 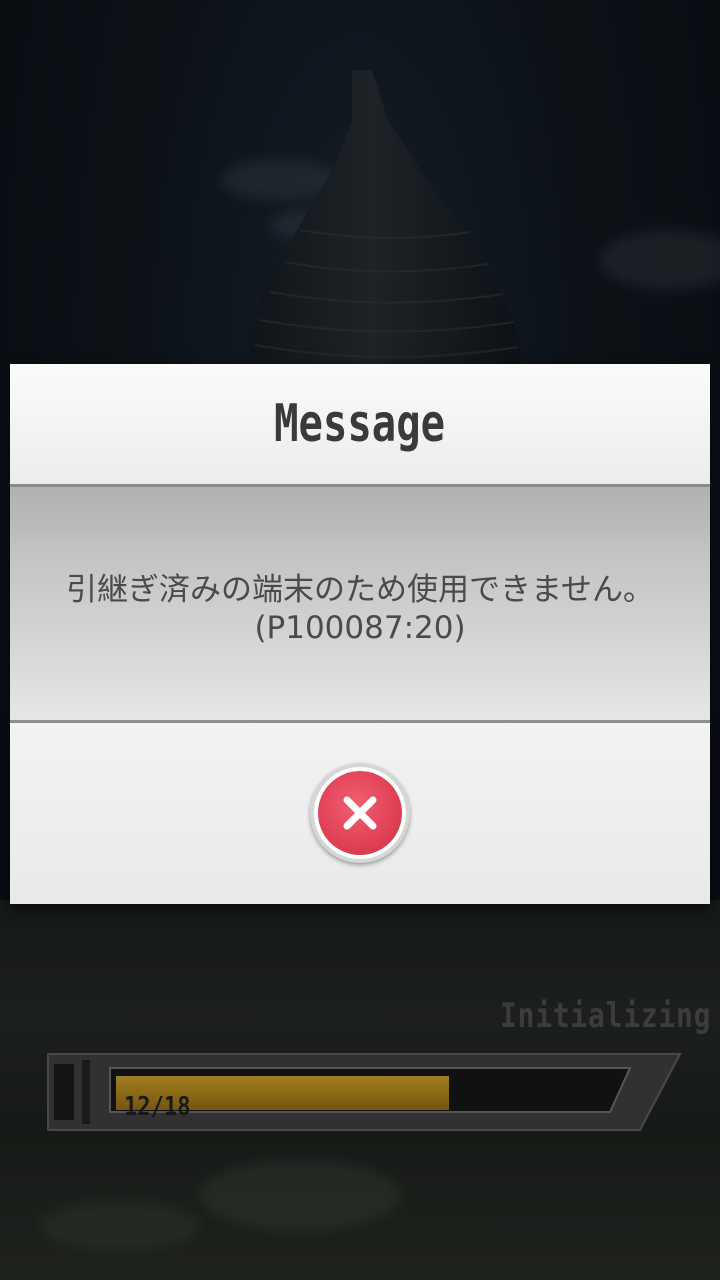 I want to click on close-button-core, so click(x=360, y=813).